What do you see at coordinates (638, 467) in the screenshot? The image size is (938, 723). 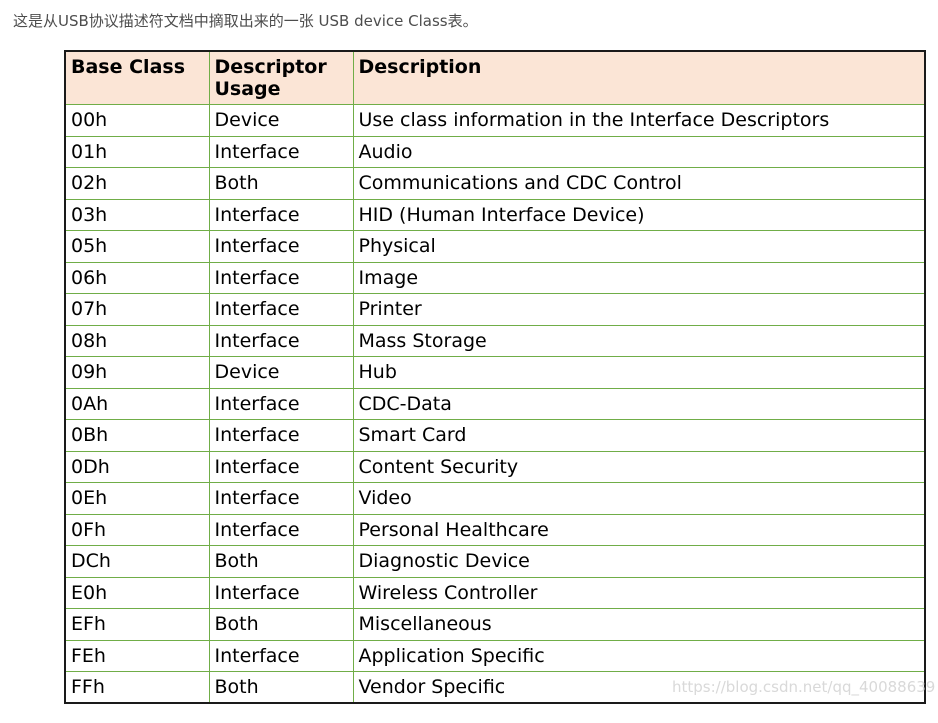 I see `cell-description: Content Security` at bounding box center [638, 467].